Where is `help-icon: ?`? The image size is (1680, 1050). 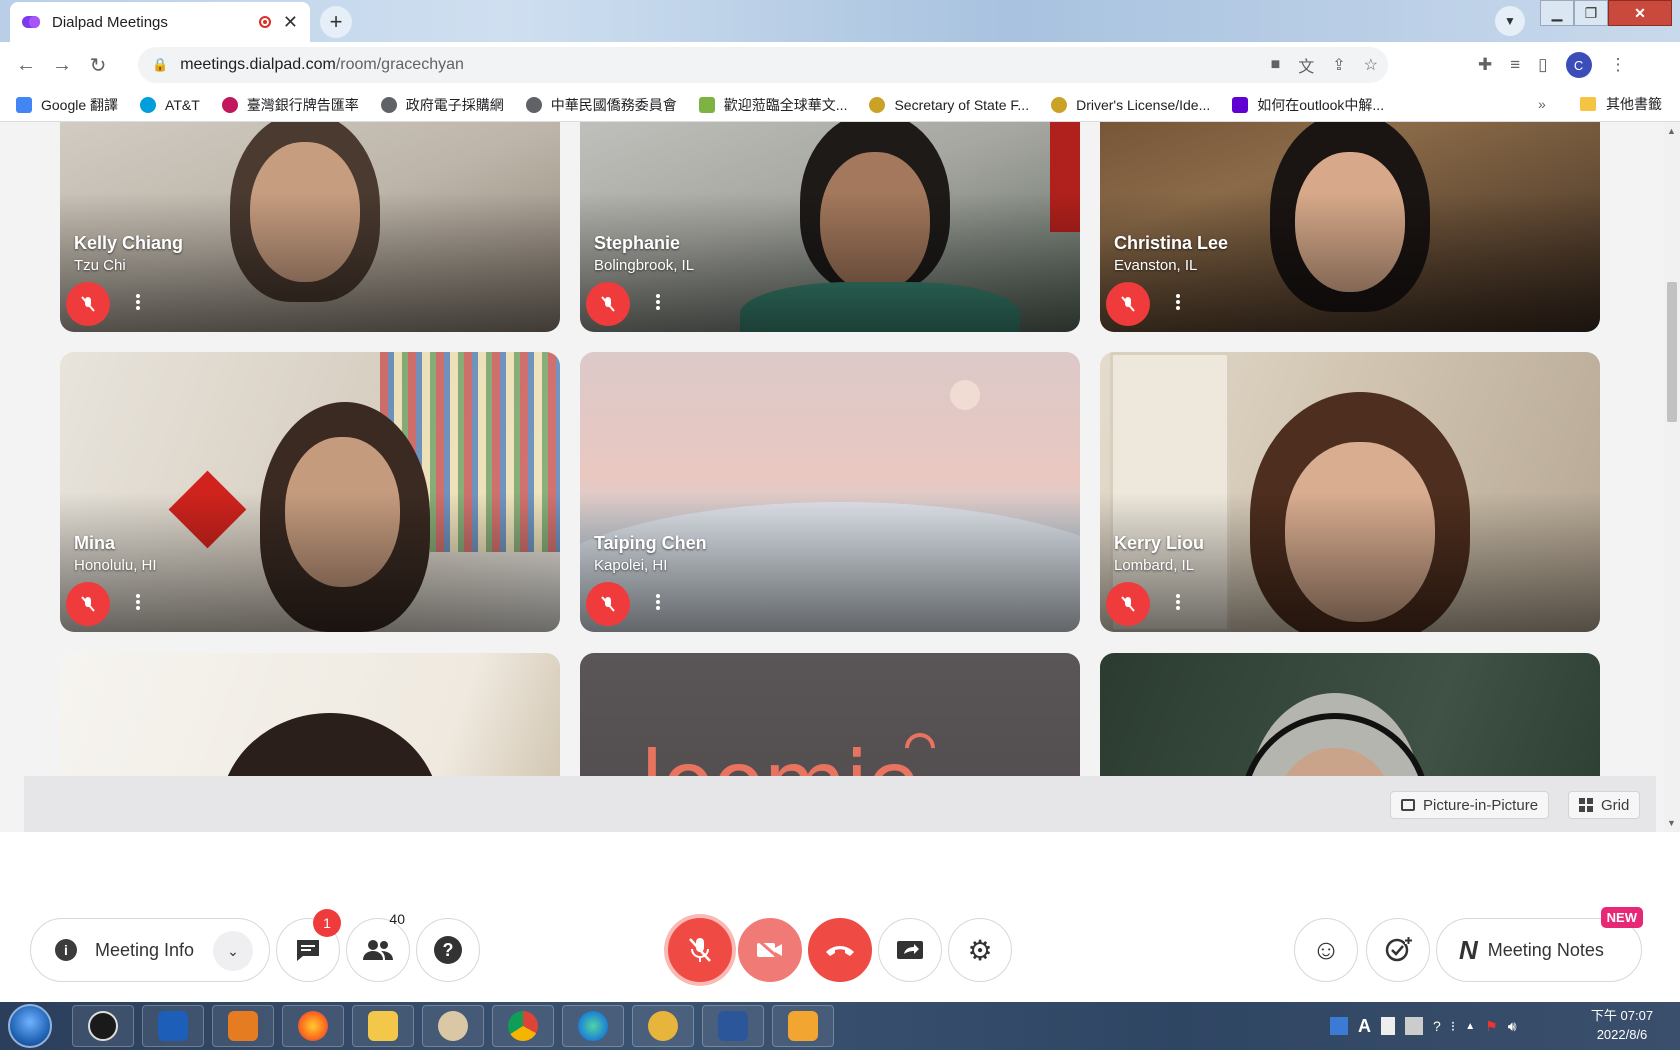
help-icon: ? is located at coordinates (1437, 1026).